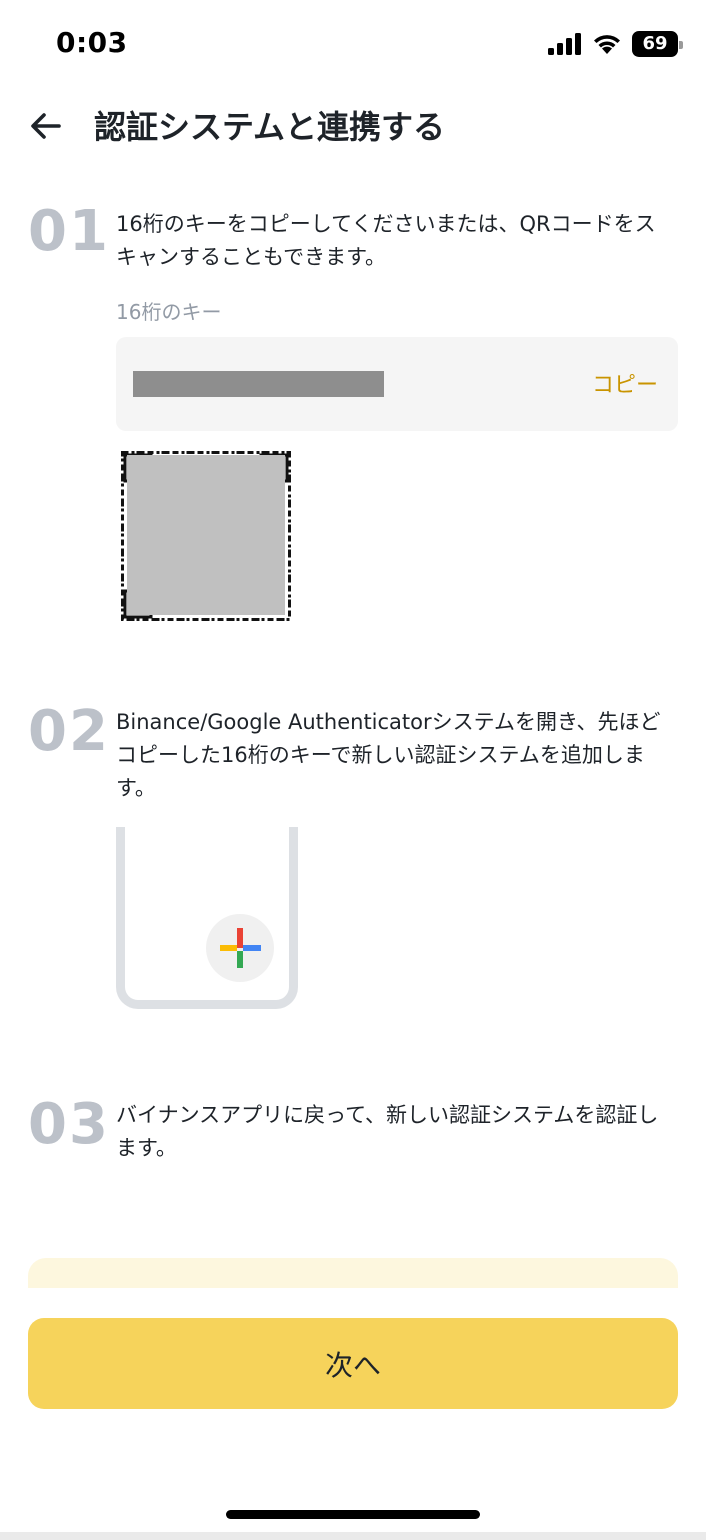  I want to click on arrow-left-icon, so click(46, 126).